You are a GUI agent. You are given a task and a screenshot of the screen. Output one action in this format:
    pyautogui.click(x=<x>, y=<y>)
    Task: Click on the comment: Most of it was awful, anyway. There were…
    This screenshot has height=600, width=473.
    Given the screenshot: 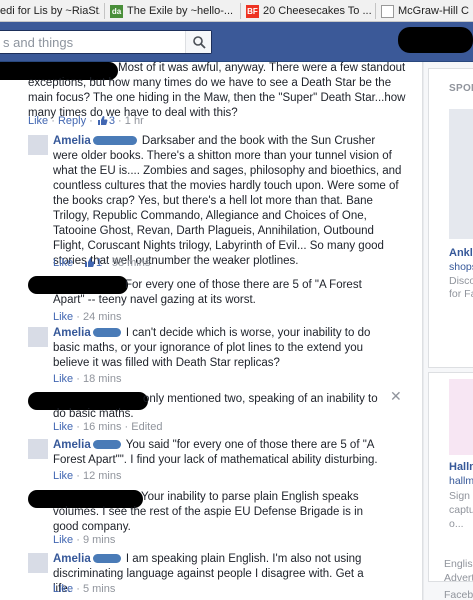 What is the action you would take?
    pyautogui.click(x=211, y=97)
    